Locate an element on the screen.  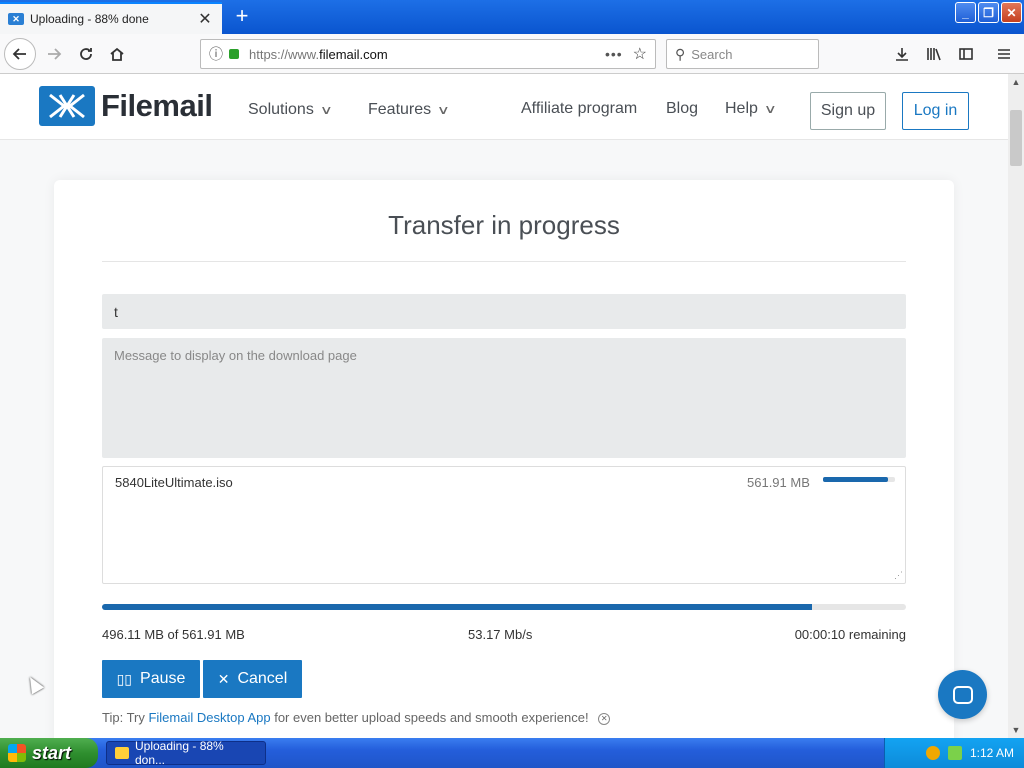
tip-prefix: Tip: Try is located at coordinates (125, 717).